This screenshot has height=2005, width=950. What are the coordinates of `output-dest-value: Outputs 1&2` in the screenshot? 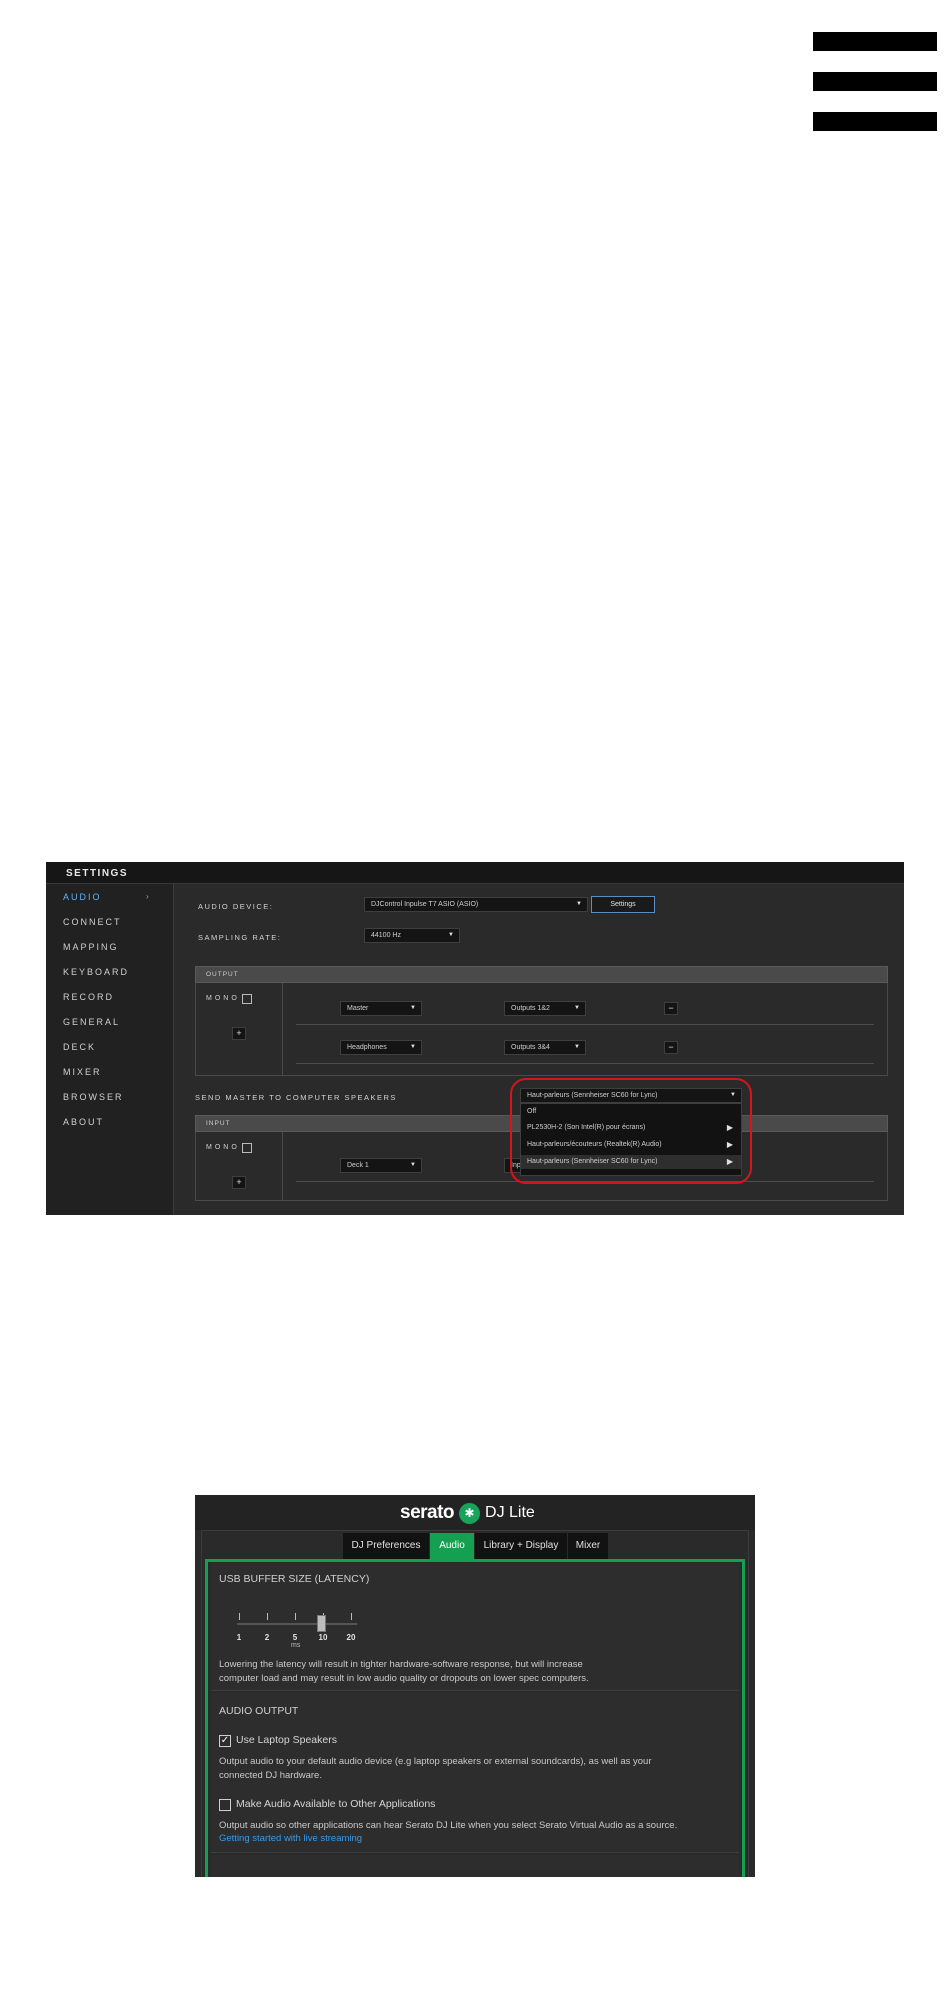 It's located at (530, 1008).